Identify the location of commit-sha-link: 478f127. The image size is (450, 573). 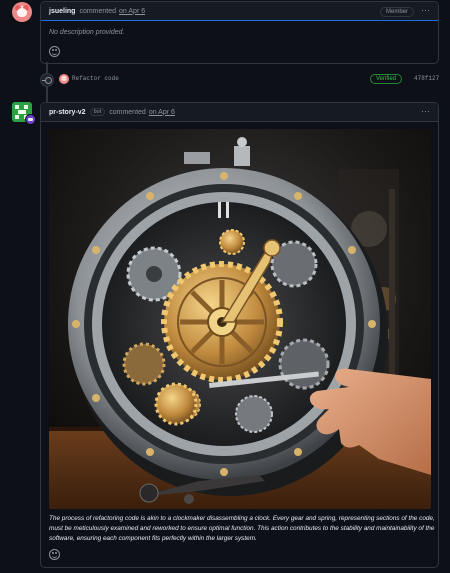
(426, 78).